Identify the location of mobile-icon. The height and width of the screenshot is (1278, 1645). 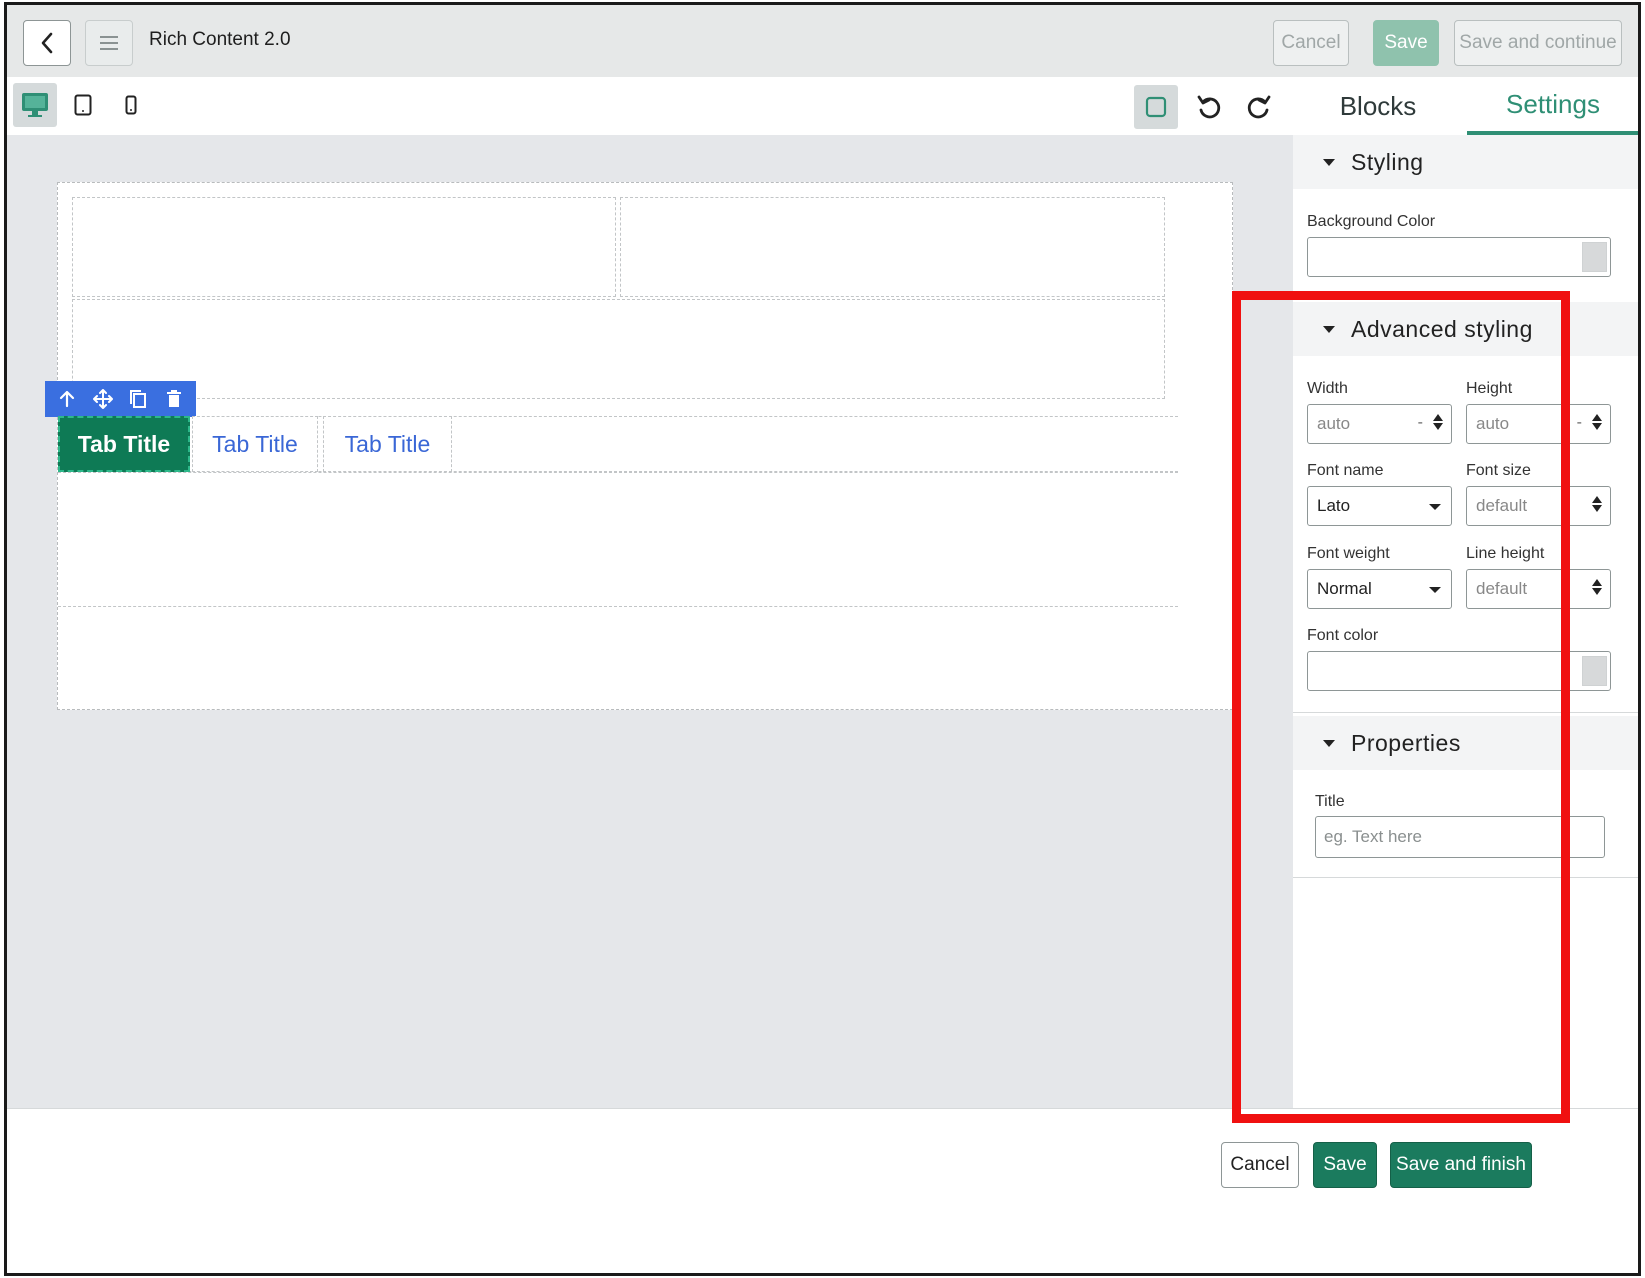
(131, 105).